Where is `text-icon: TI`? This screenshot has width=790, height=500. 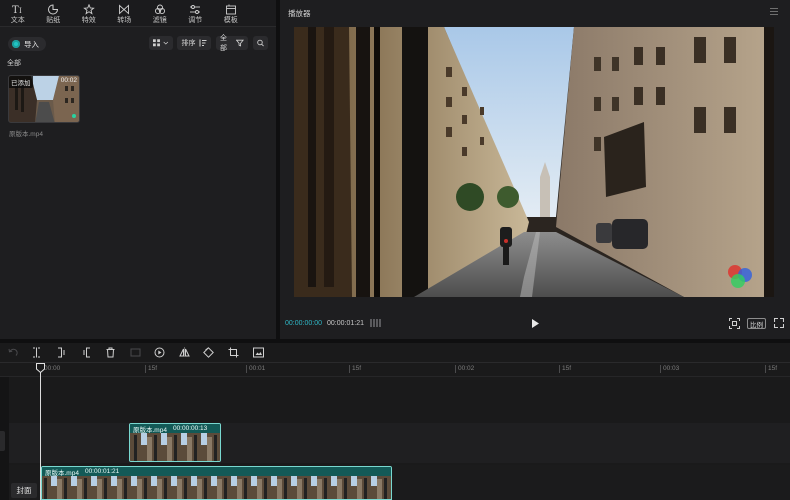 text-icon: TI is located at coordinates (18, 9).